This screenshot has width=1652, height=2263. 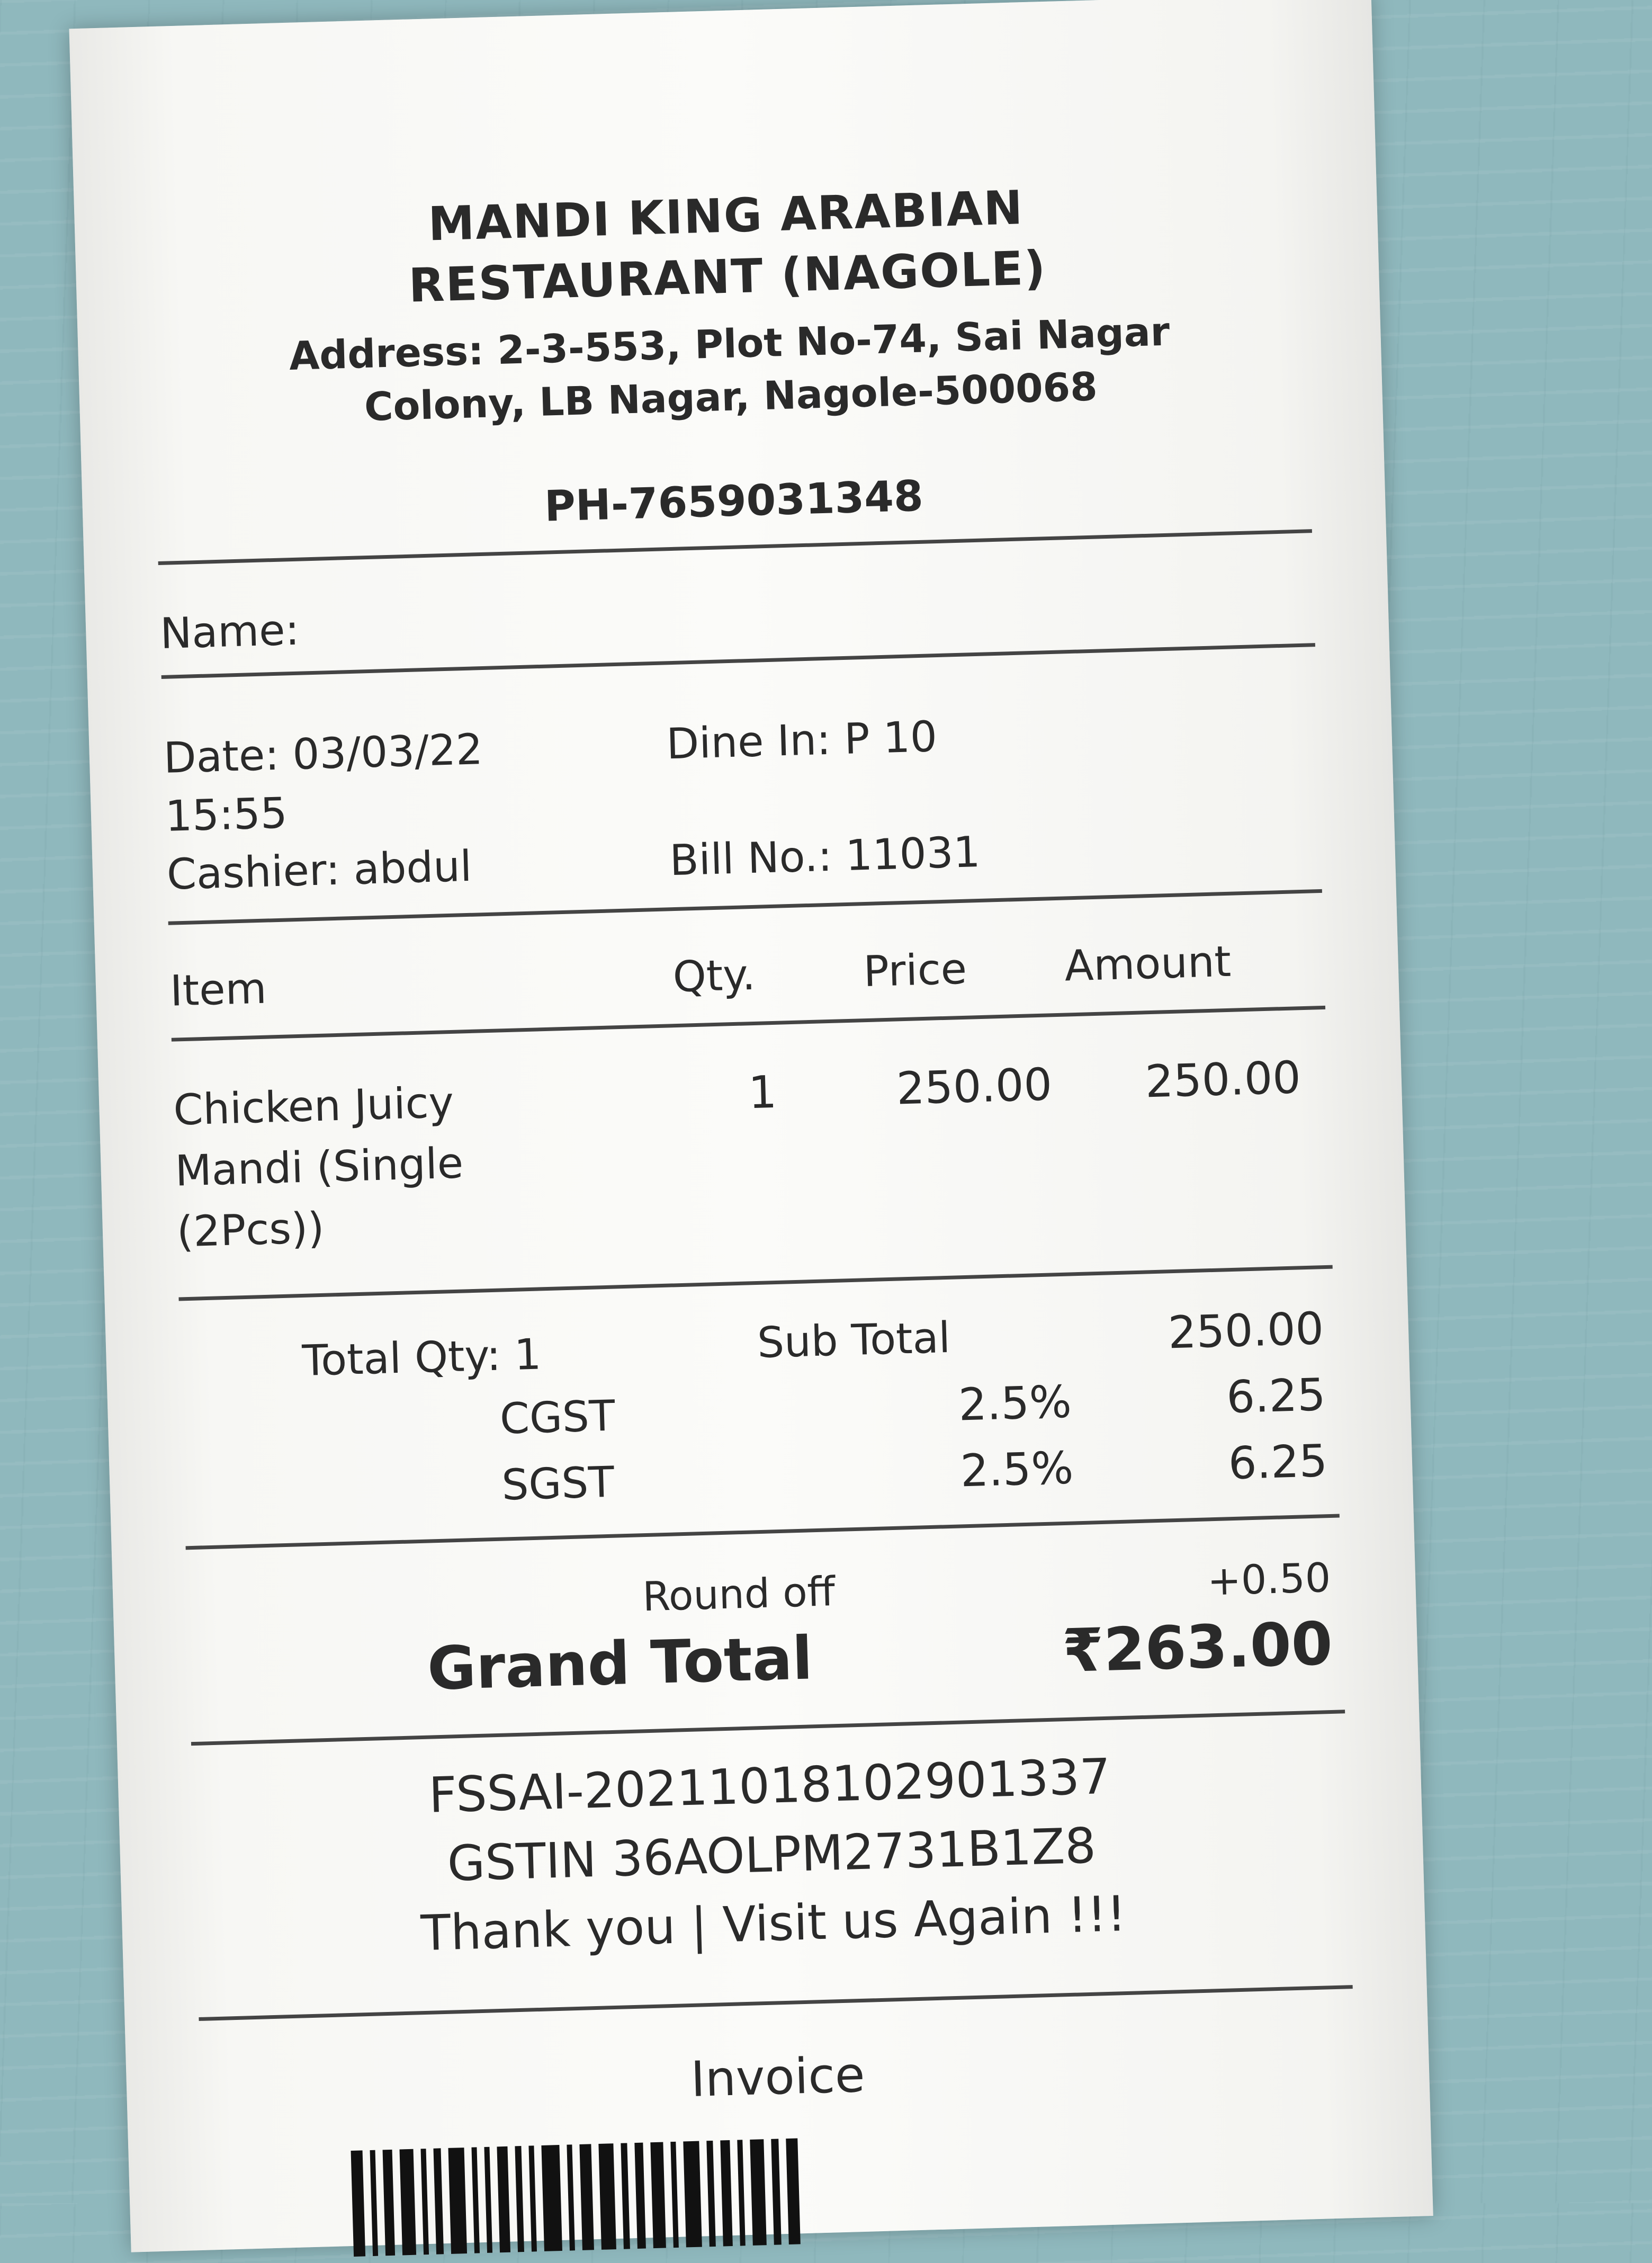 What do you see at coordinates (319, 1167) in the screenshot?
I see `item-name-line2: Mandi (Single` at bounding box center [319, 1167].